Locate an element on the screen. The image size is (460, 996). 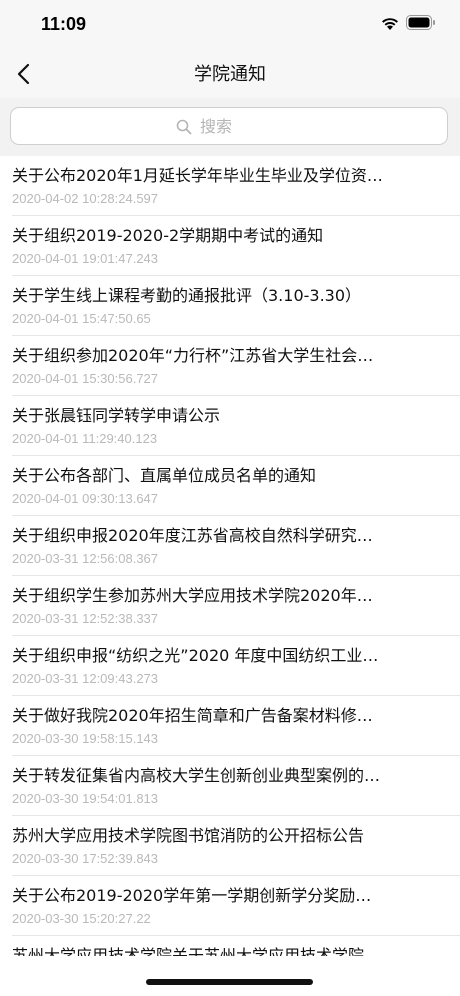
search-placeholder-row is located at coordinates (229, 126).